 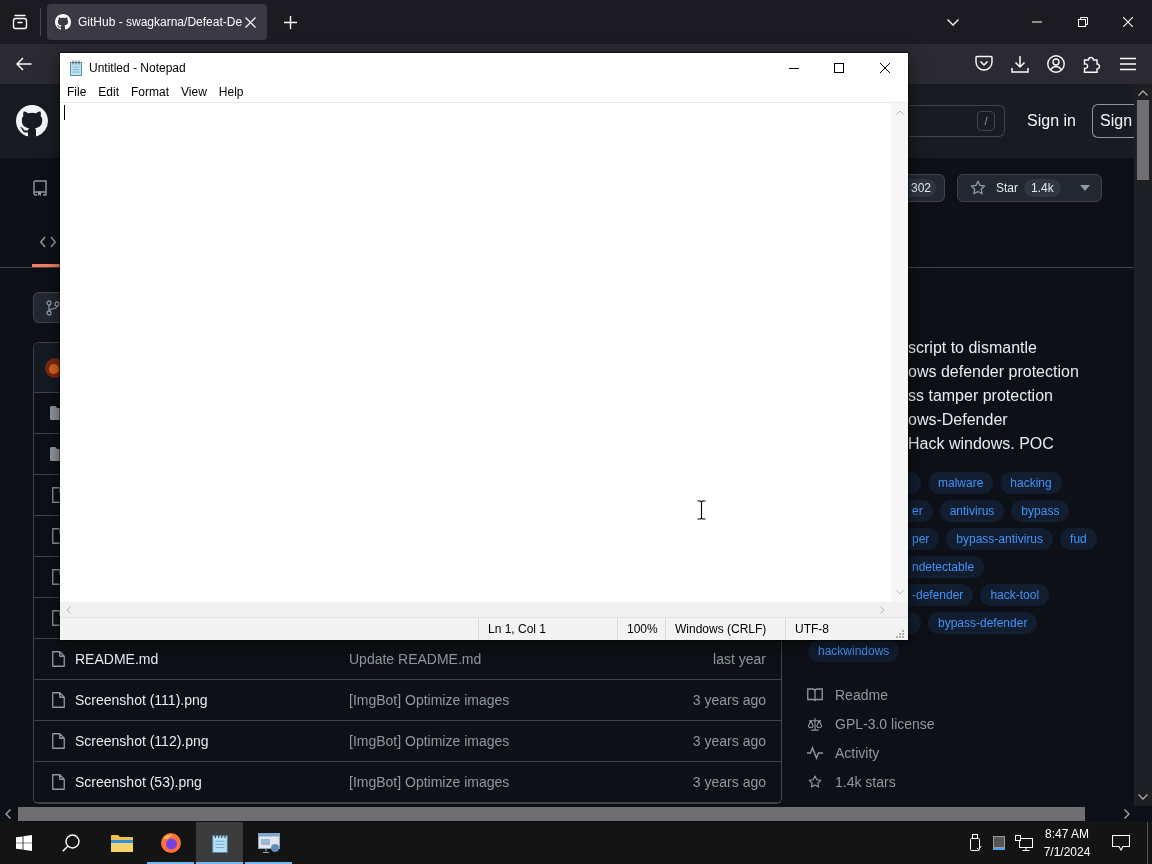 What do you see at coordinates (641, 629) in the screenshot?
I see `status-text: 100%` at bounding box center [641, 629].